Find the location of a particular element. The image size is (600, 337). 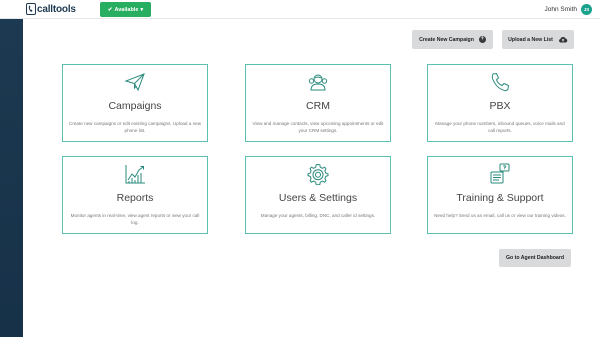

check-icon: ✔ is located at coordinates (110, 9).